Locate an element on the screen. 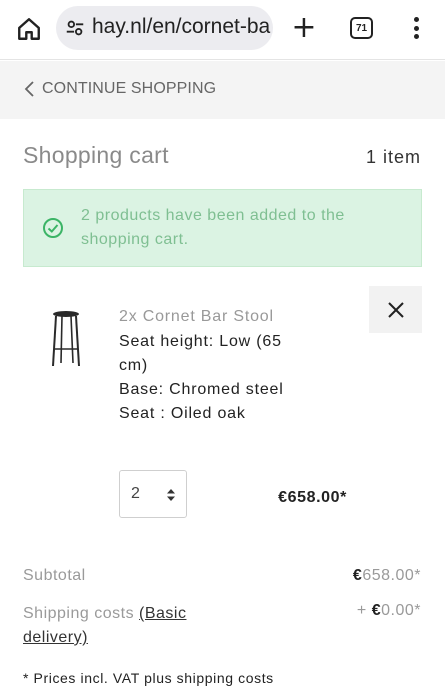 The width and height of the screenshot is (445, 699). shipping-value: + €0.00* is located at coordinates (388, 610).